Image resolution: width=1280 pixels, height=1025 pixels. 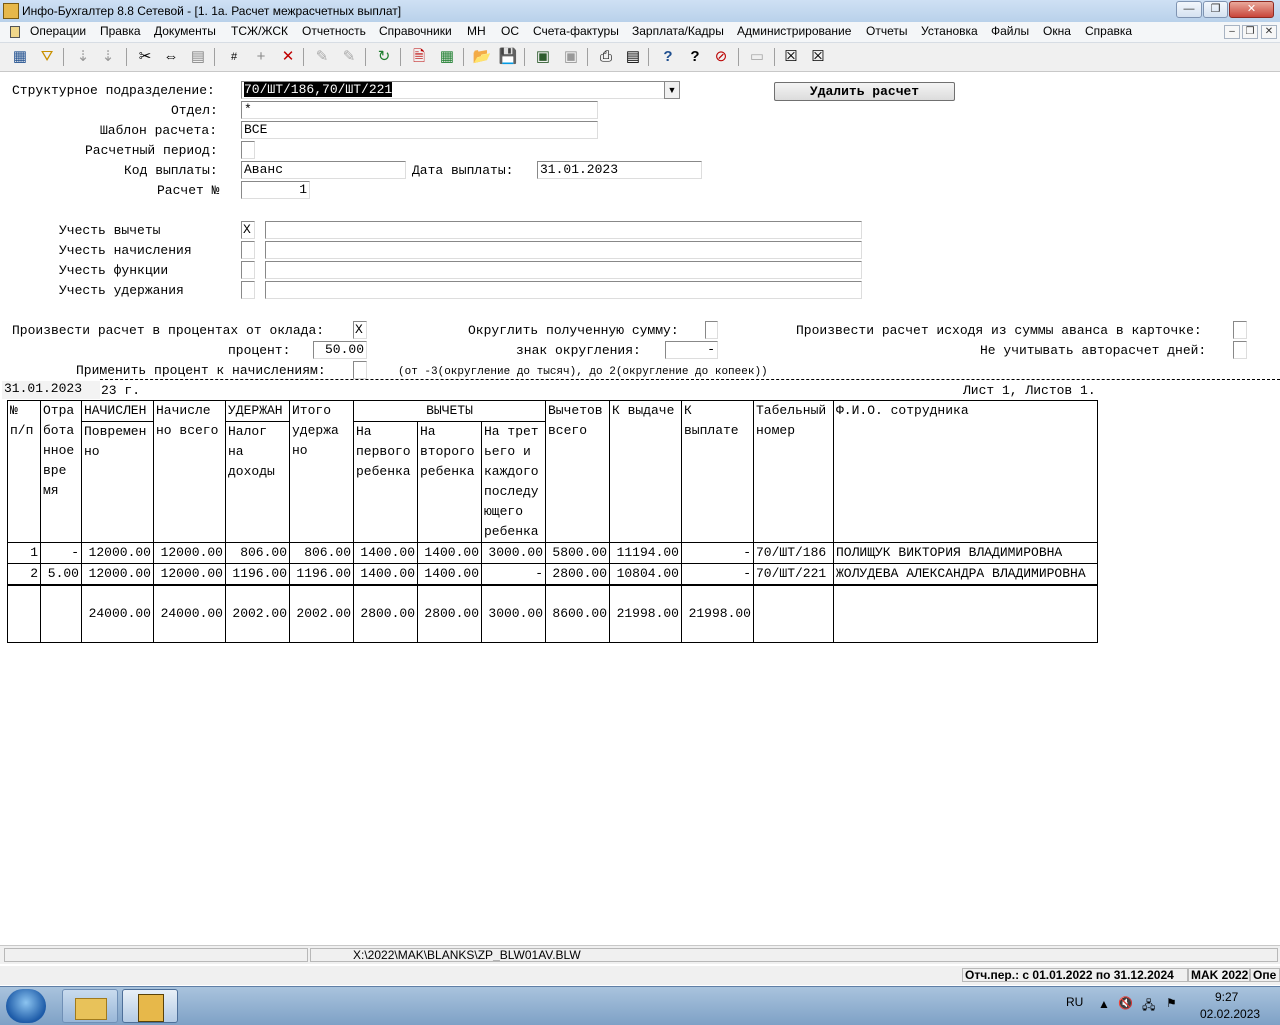 I want to click on menu-invoices: Счета-фактуры, so click(x=576, y=31).